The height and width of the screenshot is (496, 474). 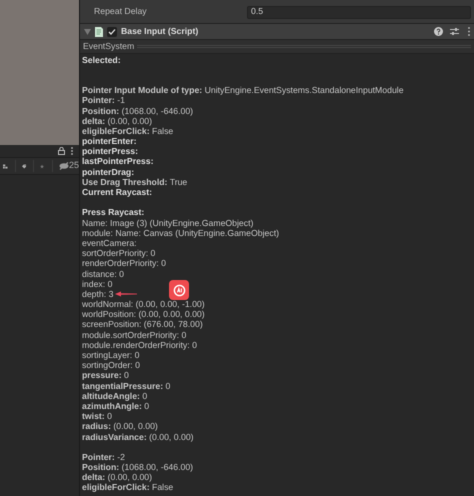 I want to click on section-title: EventSystem, so click(x=108, y=46).